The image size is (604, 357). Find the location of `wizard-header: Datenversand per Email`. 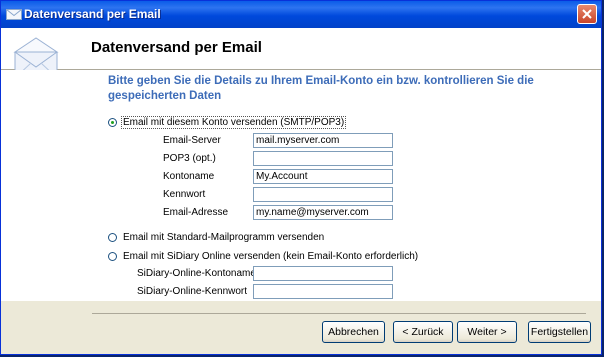

wizard-header: Datenversand per Email is located at coordinates (301, 49).